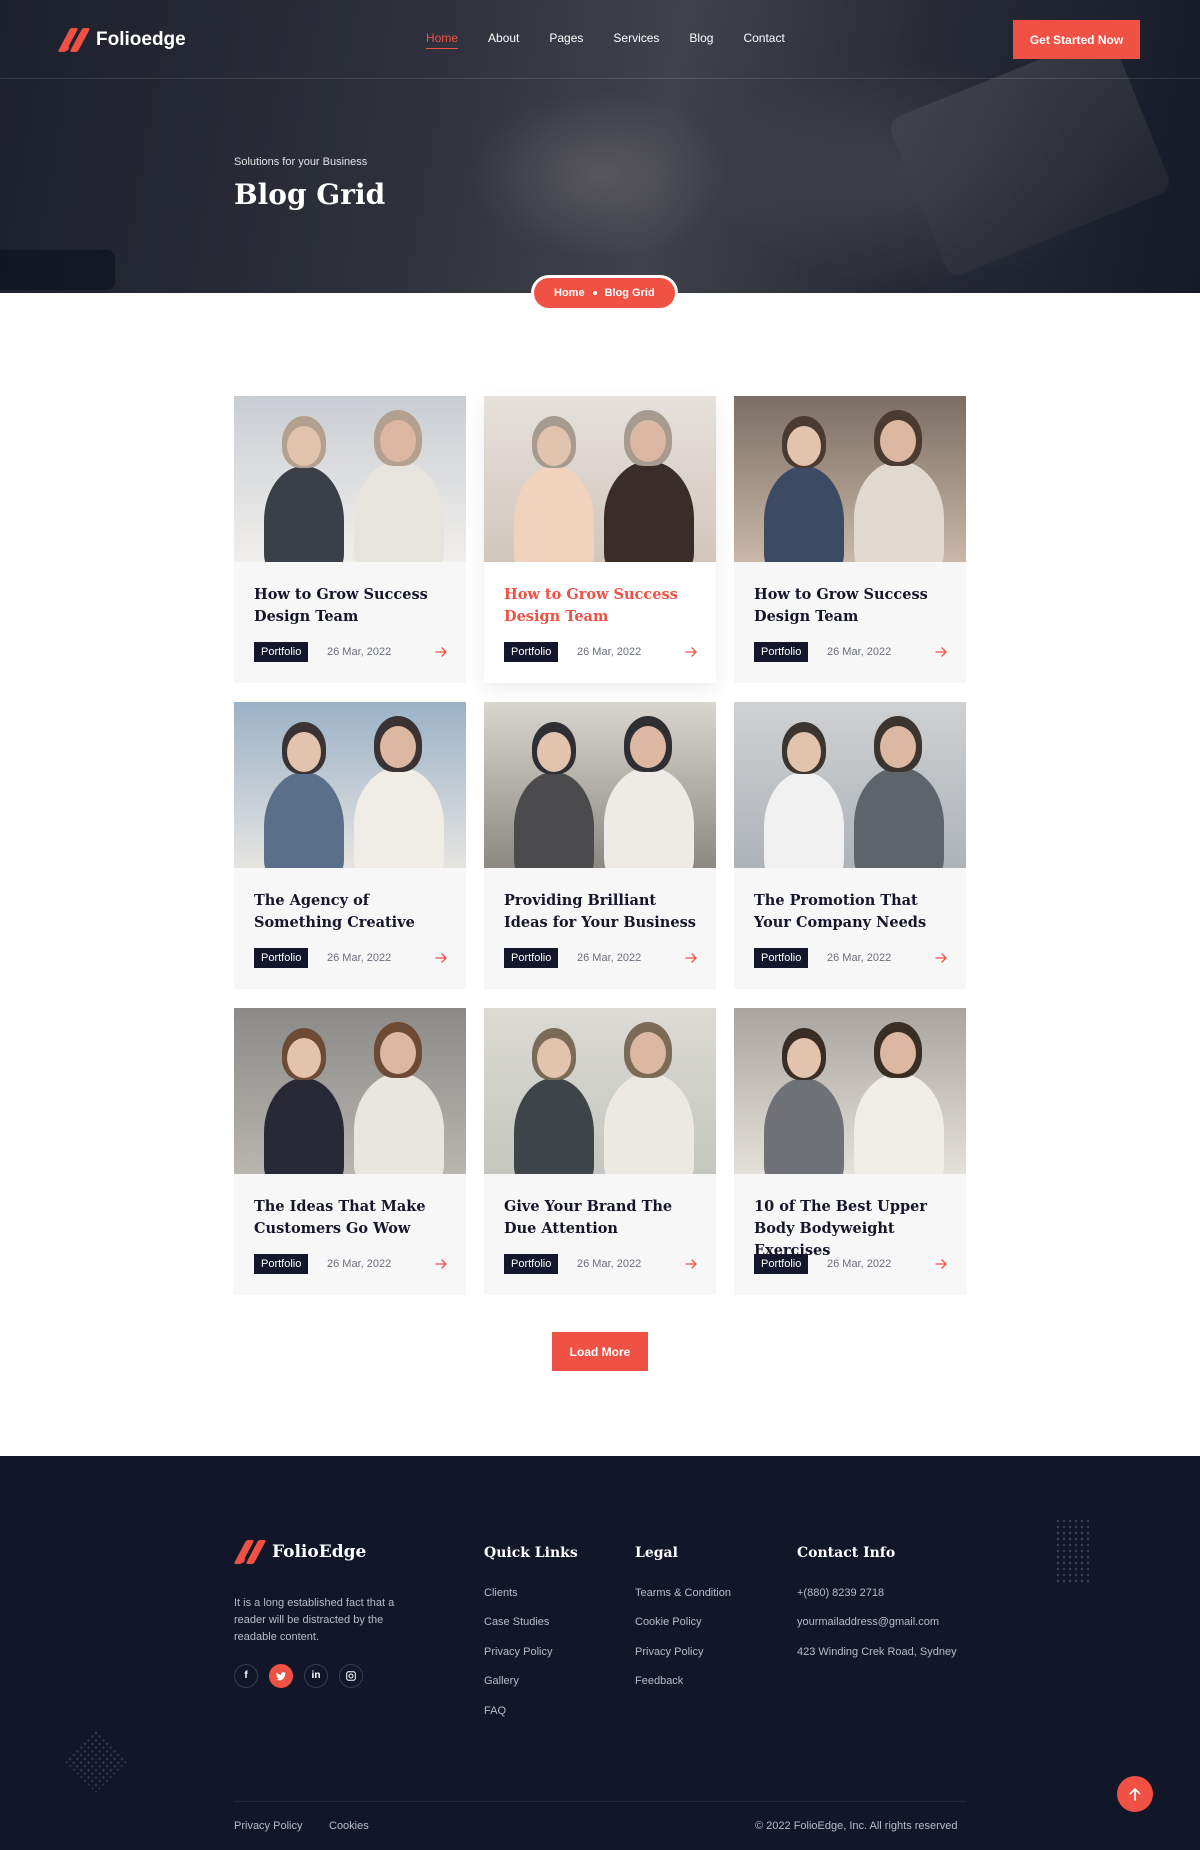  What do you see at coordinates (629, 293) in the screenshot?
I see `breadcrumb-current: Blog Grid` at bounding box center [629, 293].